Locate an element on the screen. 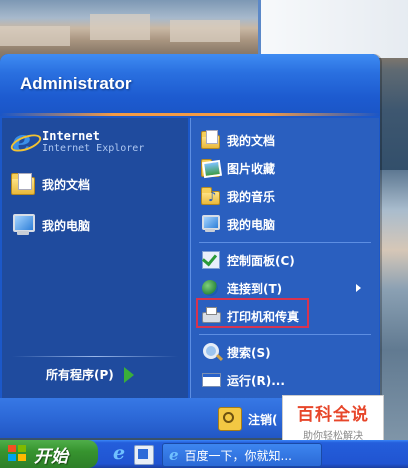 This screenshot has width=408, height=468. search-icon is located at coordinates (211, 352).